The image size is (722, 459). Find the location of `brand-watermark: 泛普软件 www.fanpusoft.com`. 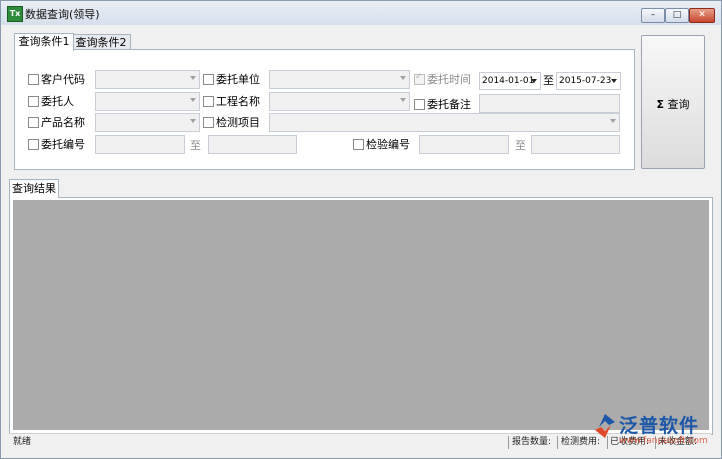

brand-watermark: 泛普软件 www.fanpusoft.com is located at coordinates (655, 431).